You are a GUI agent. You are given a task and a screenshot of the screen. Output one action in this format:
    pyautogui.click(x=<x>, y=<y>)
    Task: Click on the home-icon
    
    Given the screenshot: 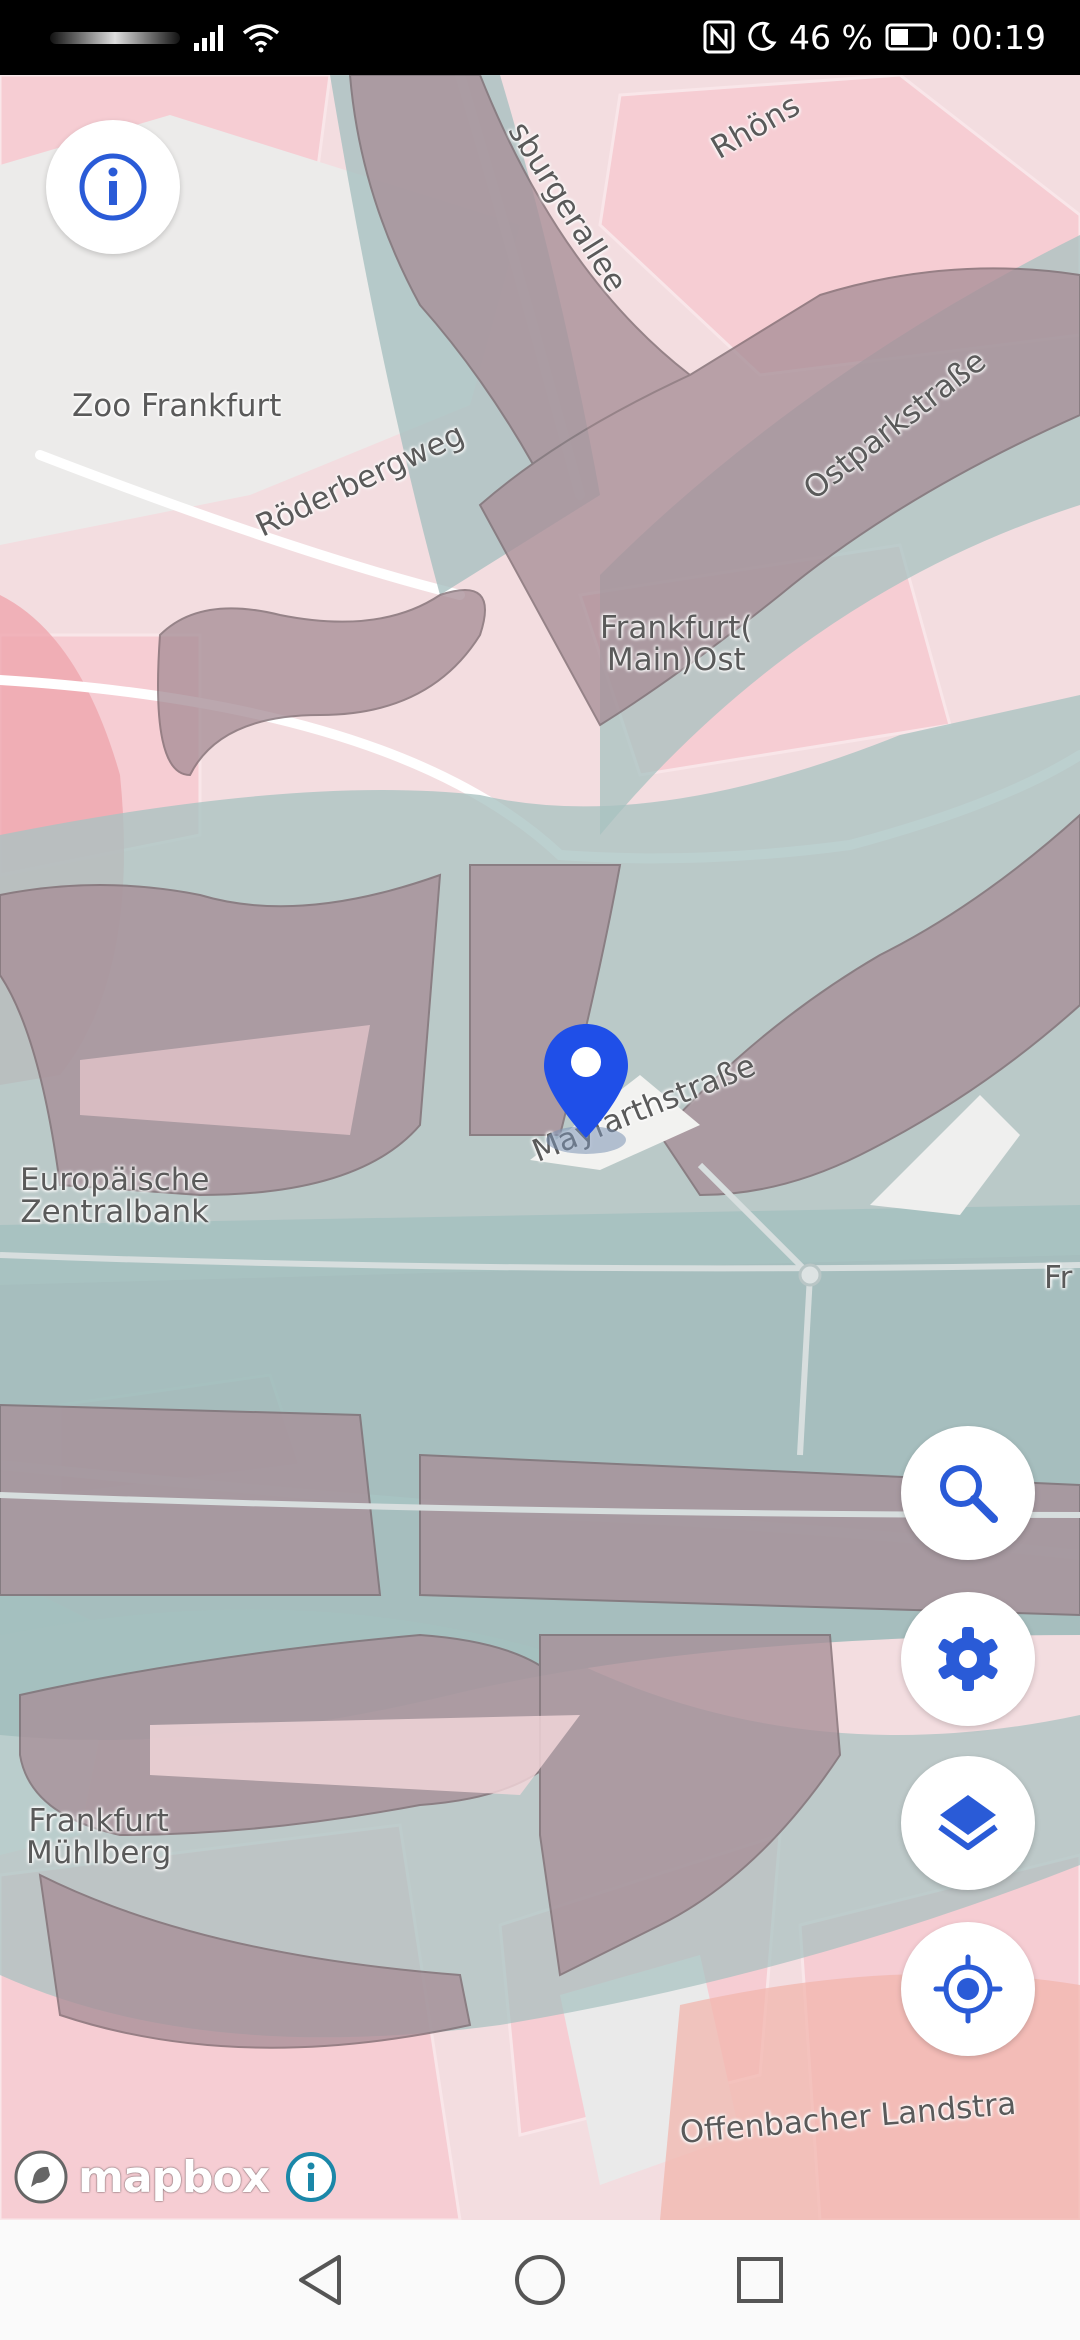 What is the action you would take?
    pyautogui.click(x=540, y=2280)
    